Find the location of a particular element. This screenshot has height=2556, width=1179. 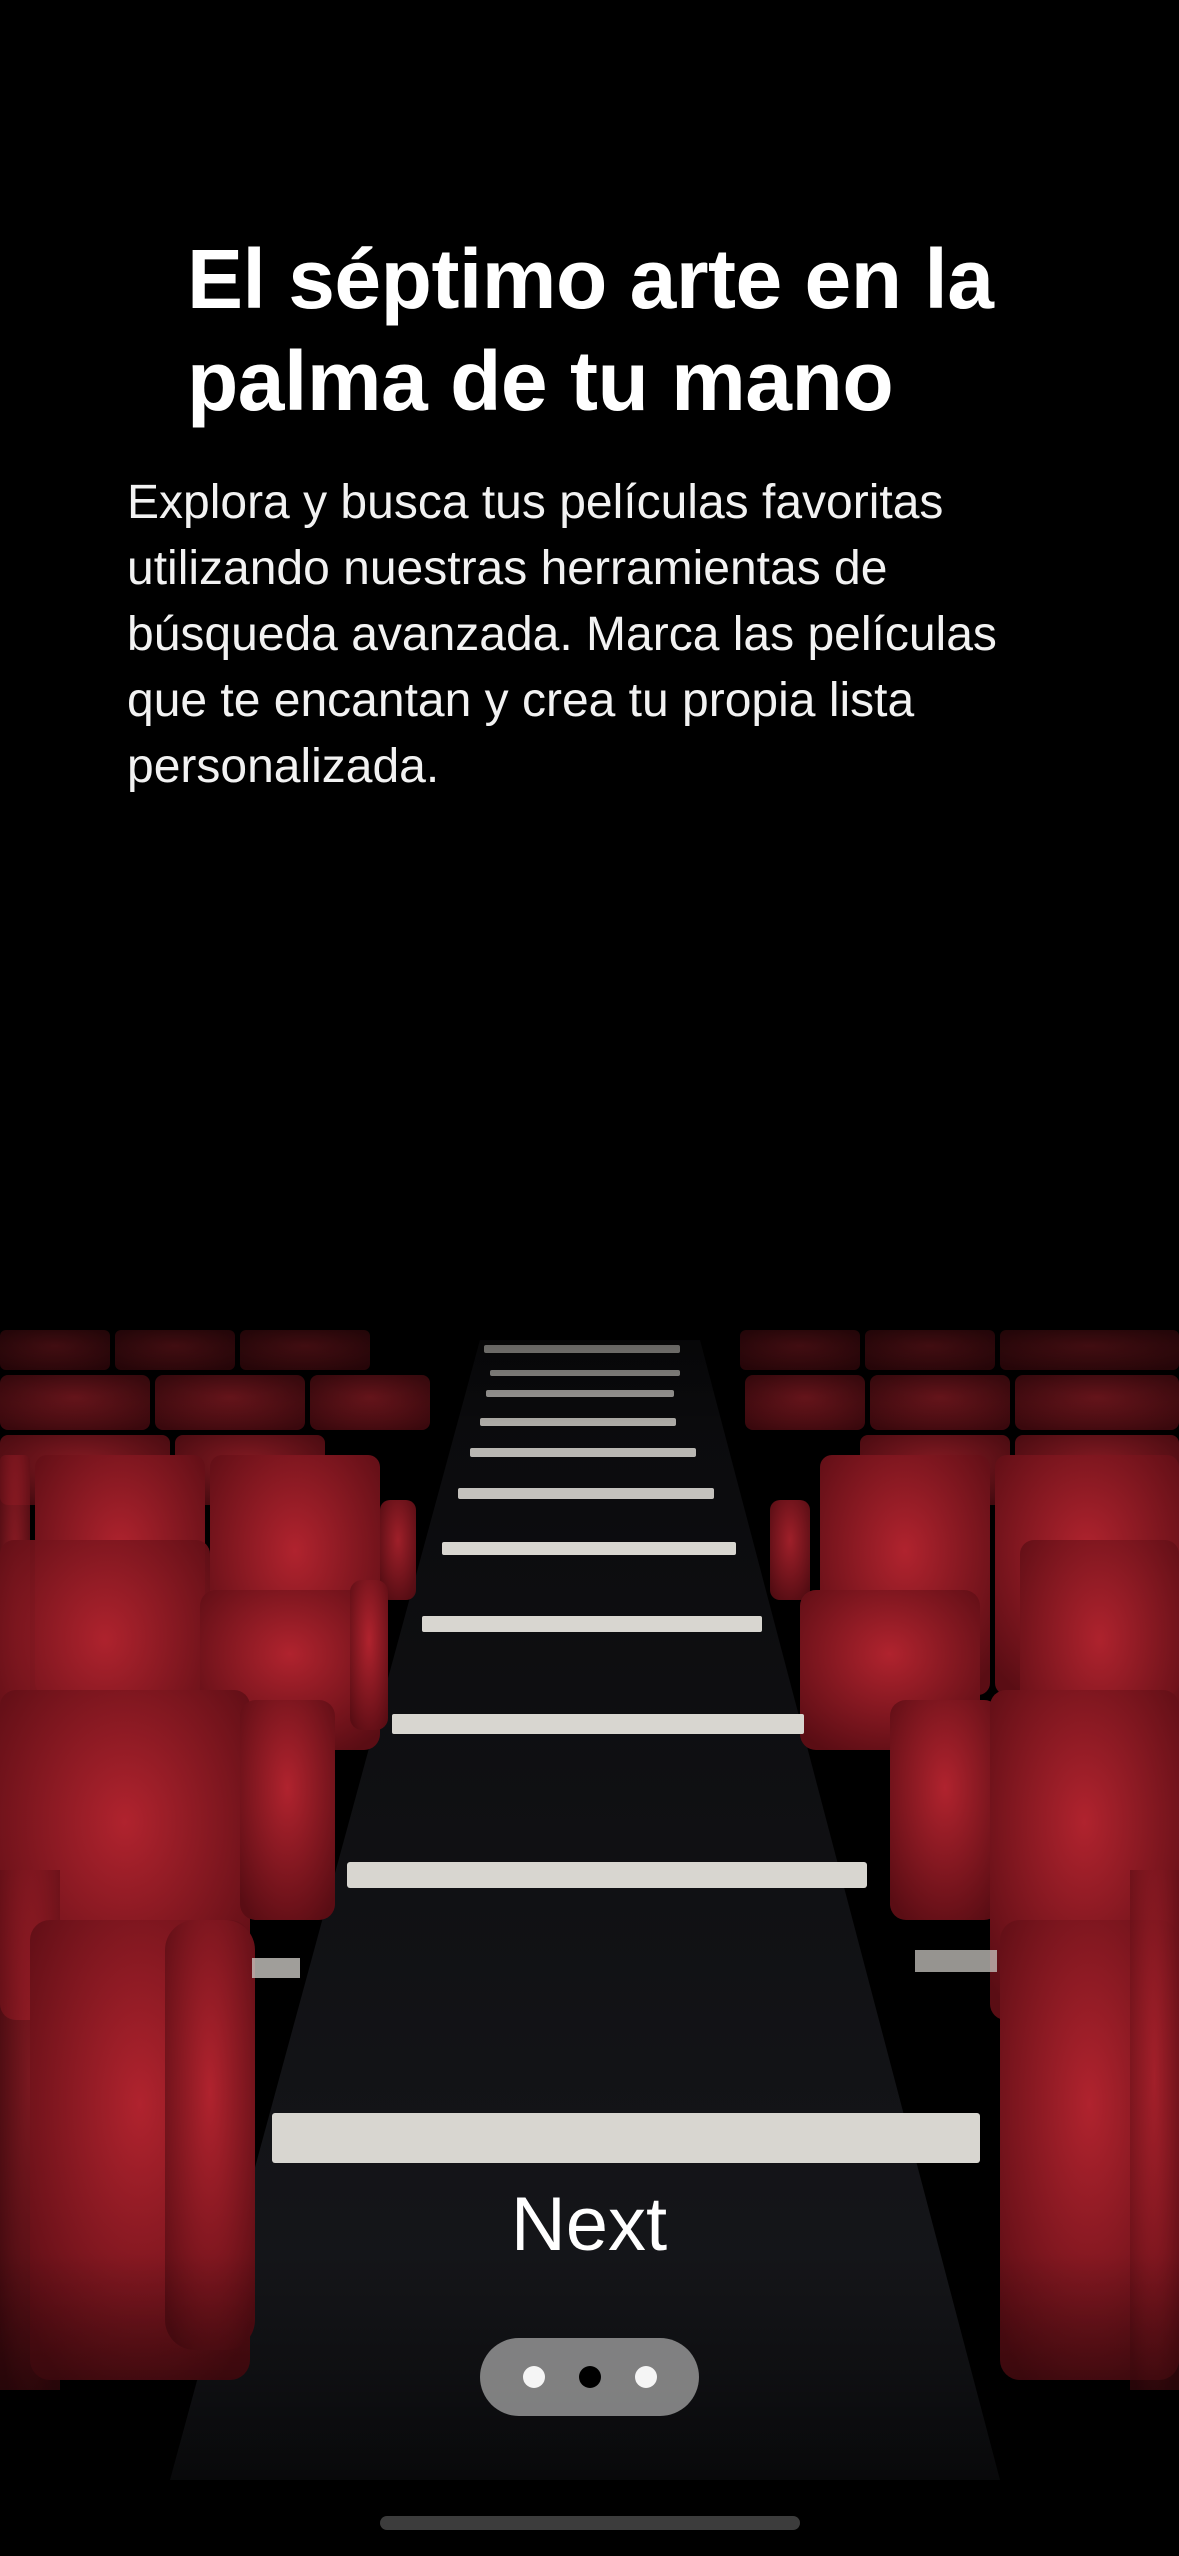

page-dot-2-active is located at coordinates (589, 2377).